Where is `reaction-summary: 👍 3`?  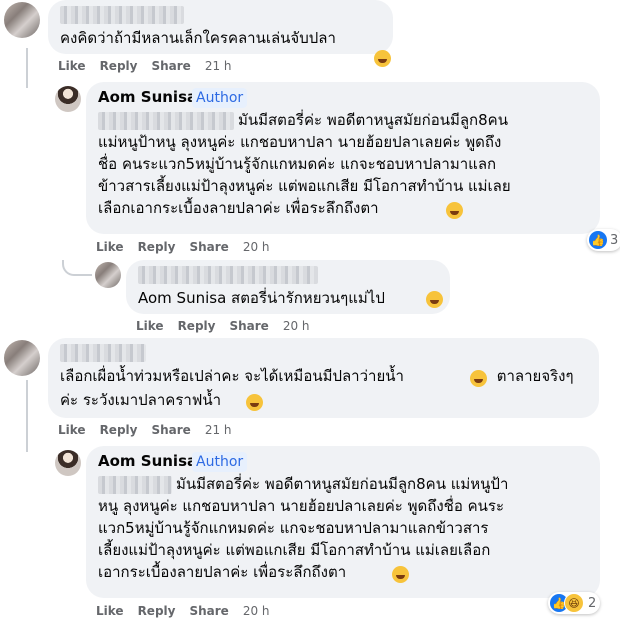
reaction-summary: 👍 3 is located at coordinates (603, 240).